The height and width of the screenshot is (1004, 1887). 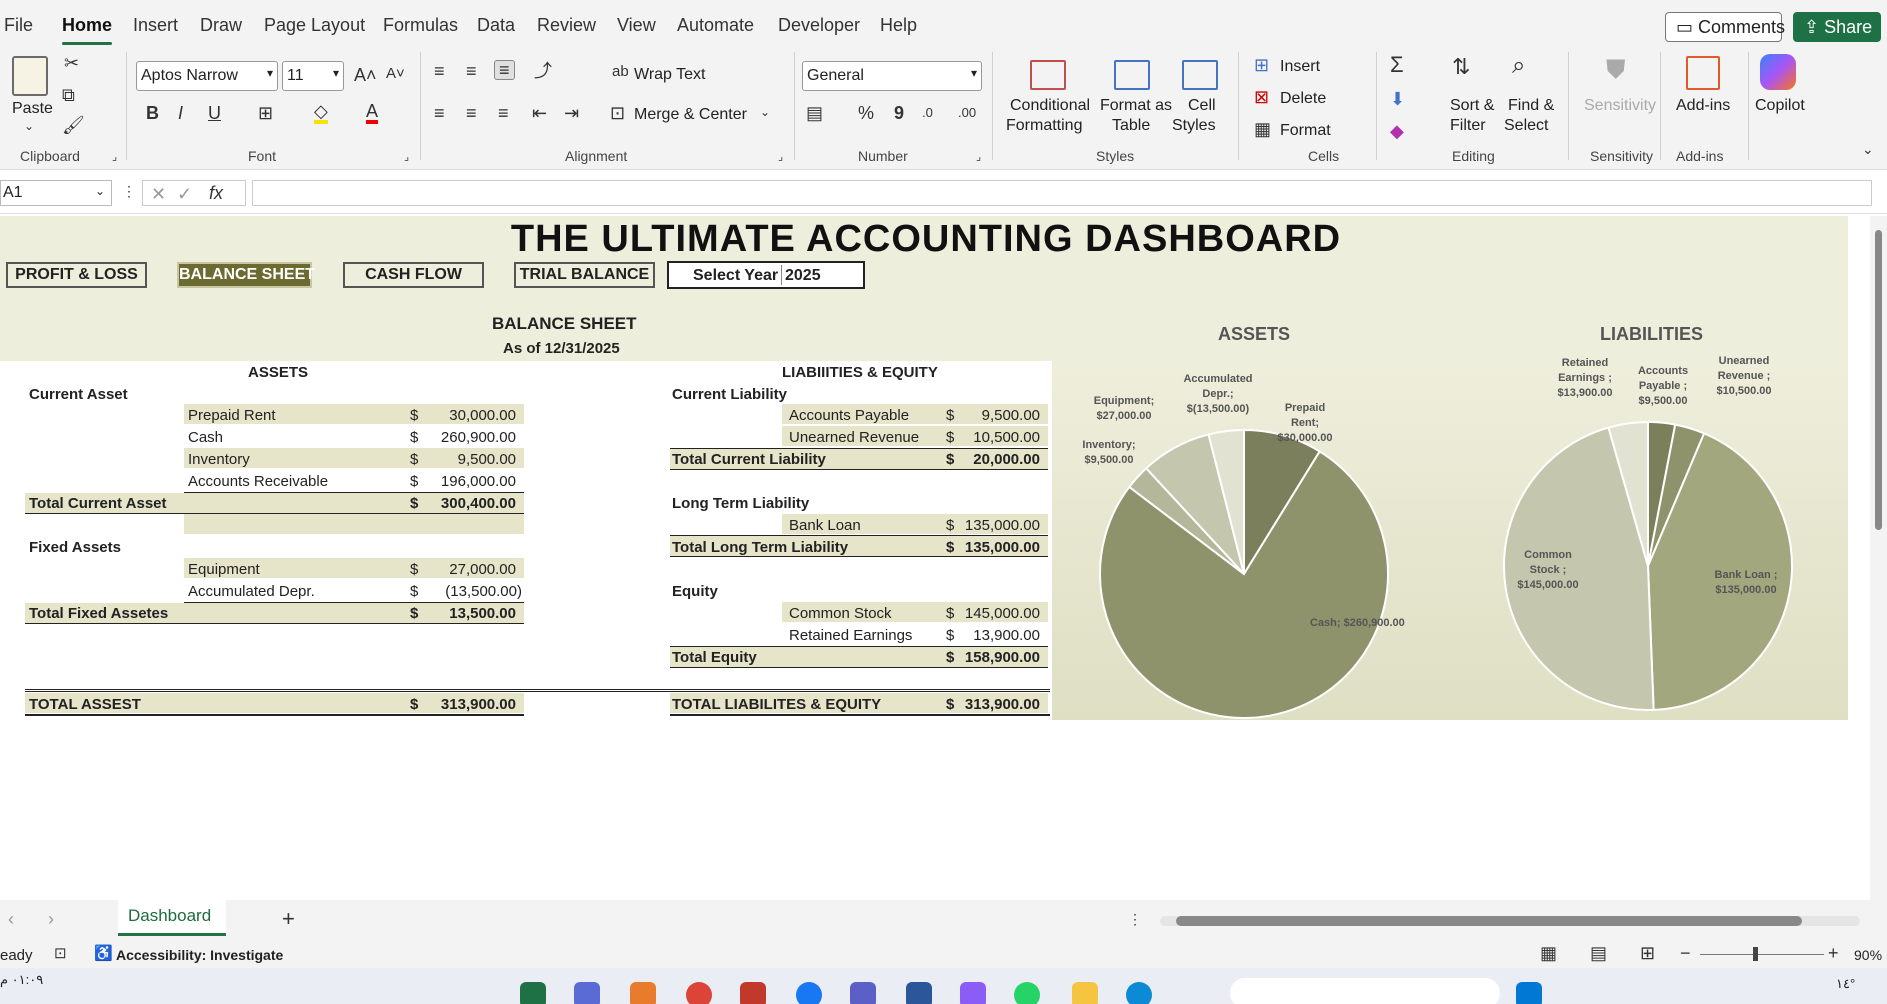 I want to click on select-year-input: 2025, so click(x=803, y=276).